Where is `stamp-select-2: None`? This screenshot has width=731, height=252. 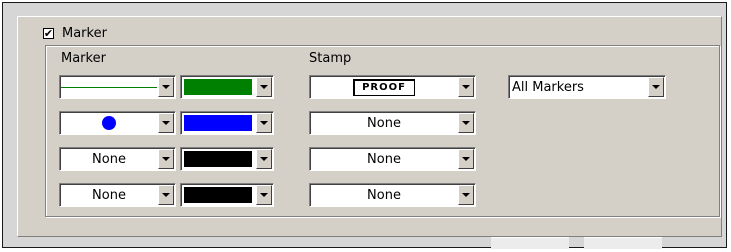
stamp-select-2: None is located at coordinates (392, 123).